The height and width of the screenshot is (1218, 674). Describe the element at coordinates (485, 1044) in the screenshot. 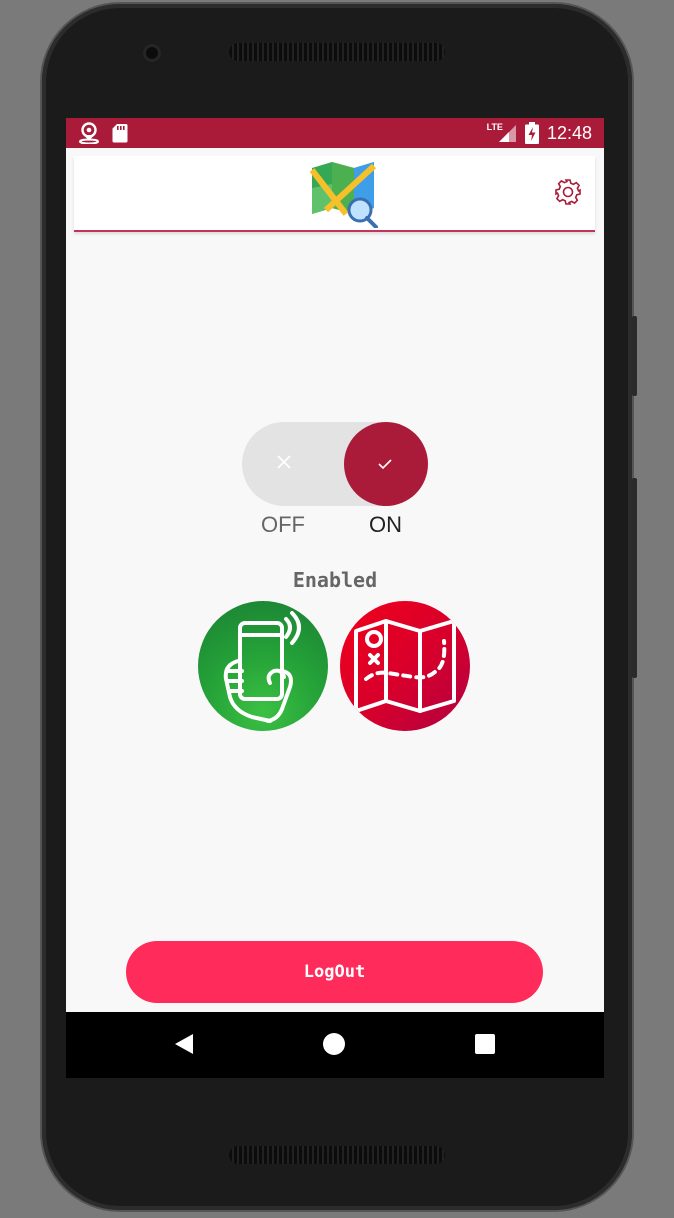

I see `recents-icon` at that location.